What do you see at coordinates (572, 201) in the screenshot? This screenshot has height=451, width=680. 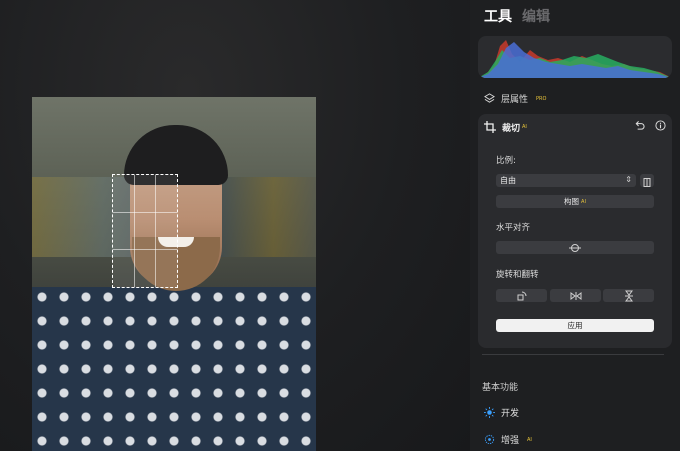 I see `compose-label: 构图` at bounding box center [572, 201].